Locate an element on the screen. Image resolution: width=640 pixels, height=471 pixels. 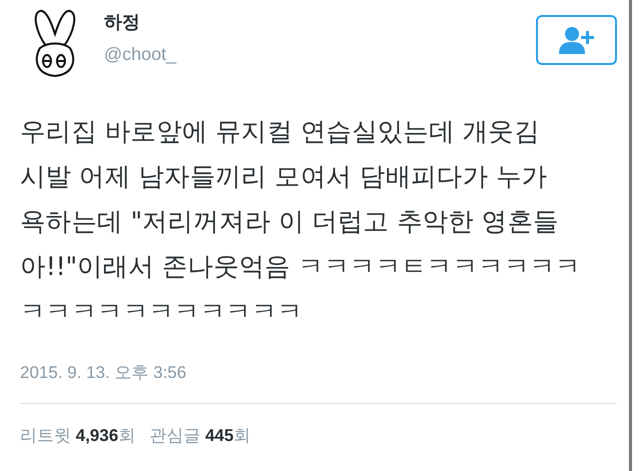
user-handle: @choot_ is located at coordinates (140, 54).